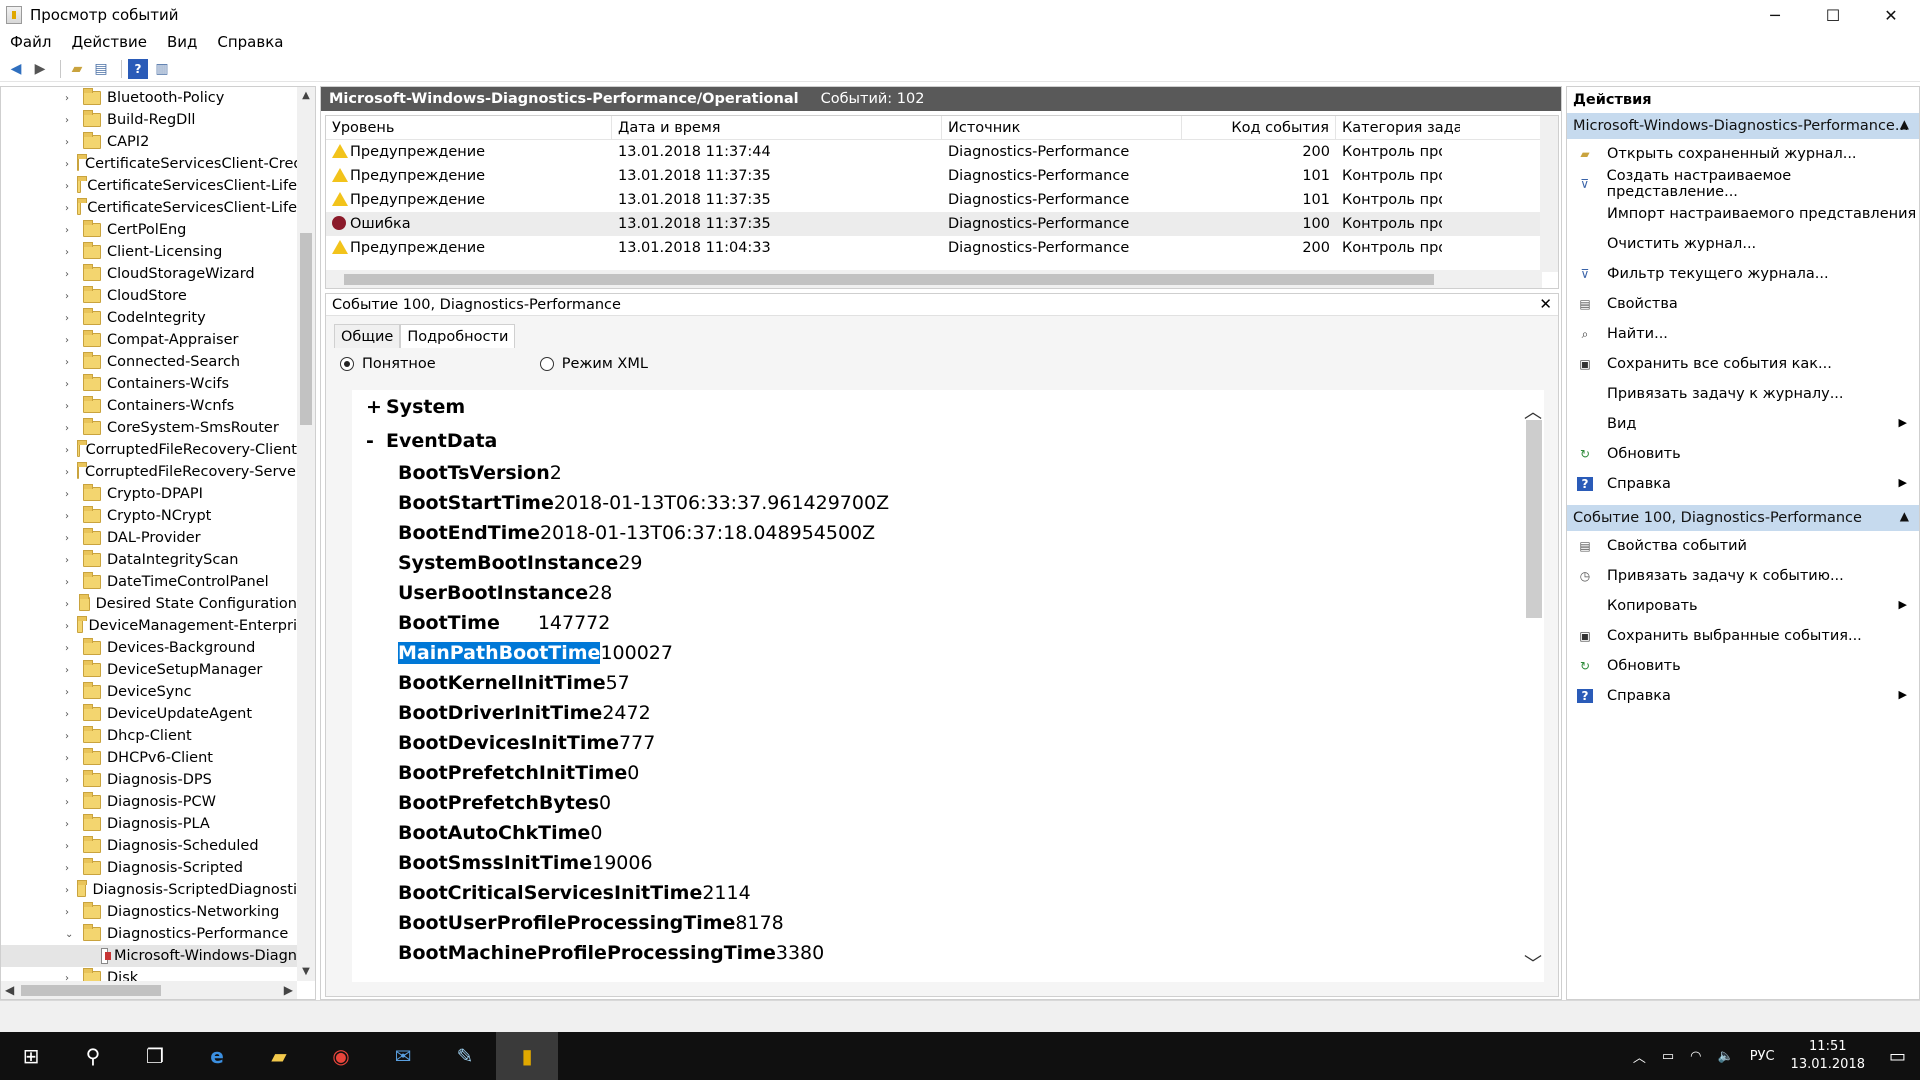 The image size is (1920, 1080). Describe the element at coordinates (149, 802) in the screenshot. I see `tree-item: › Diagnosis-PCW` at that location.